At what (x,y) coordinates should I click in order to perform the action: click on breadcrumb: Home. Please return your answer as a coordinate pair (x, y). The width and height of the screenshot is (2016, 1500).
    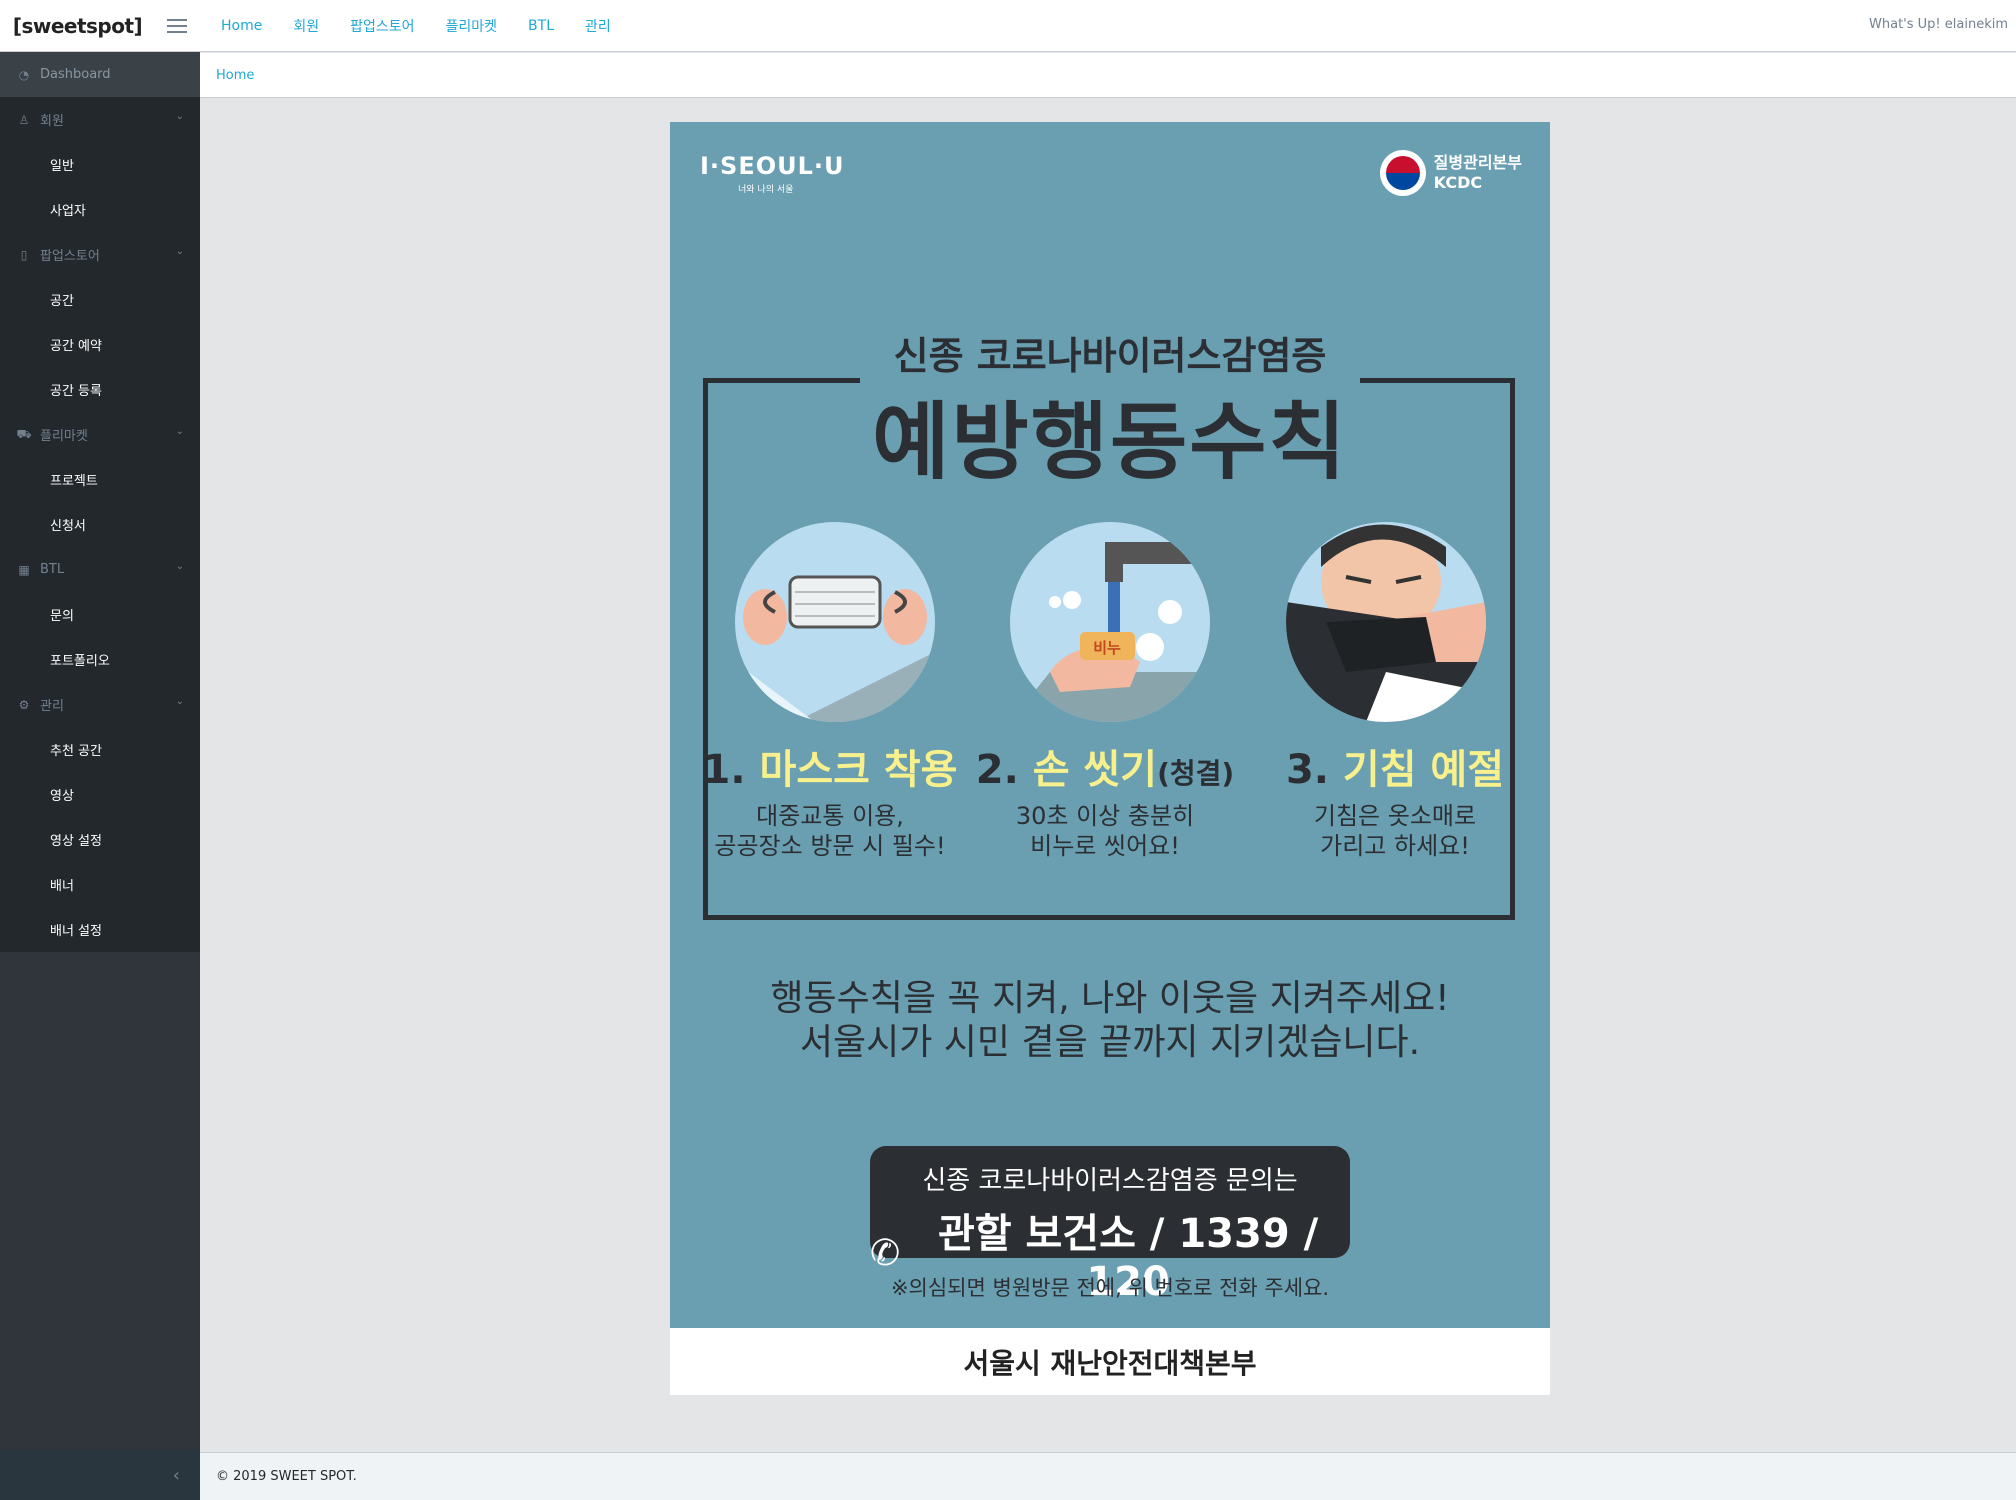
    Looking at the image, I should click on (1108, 75).